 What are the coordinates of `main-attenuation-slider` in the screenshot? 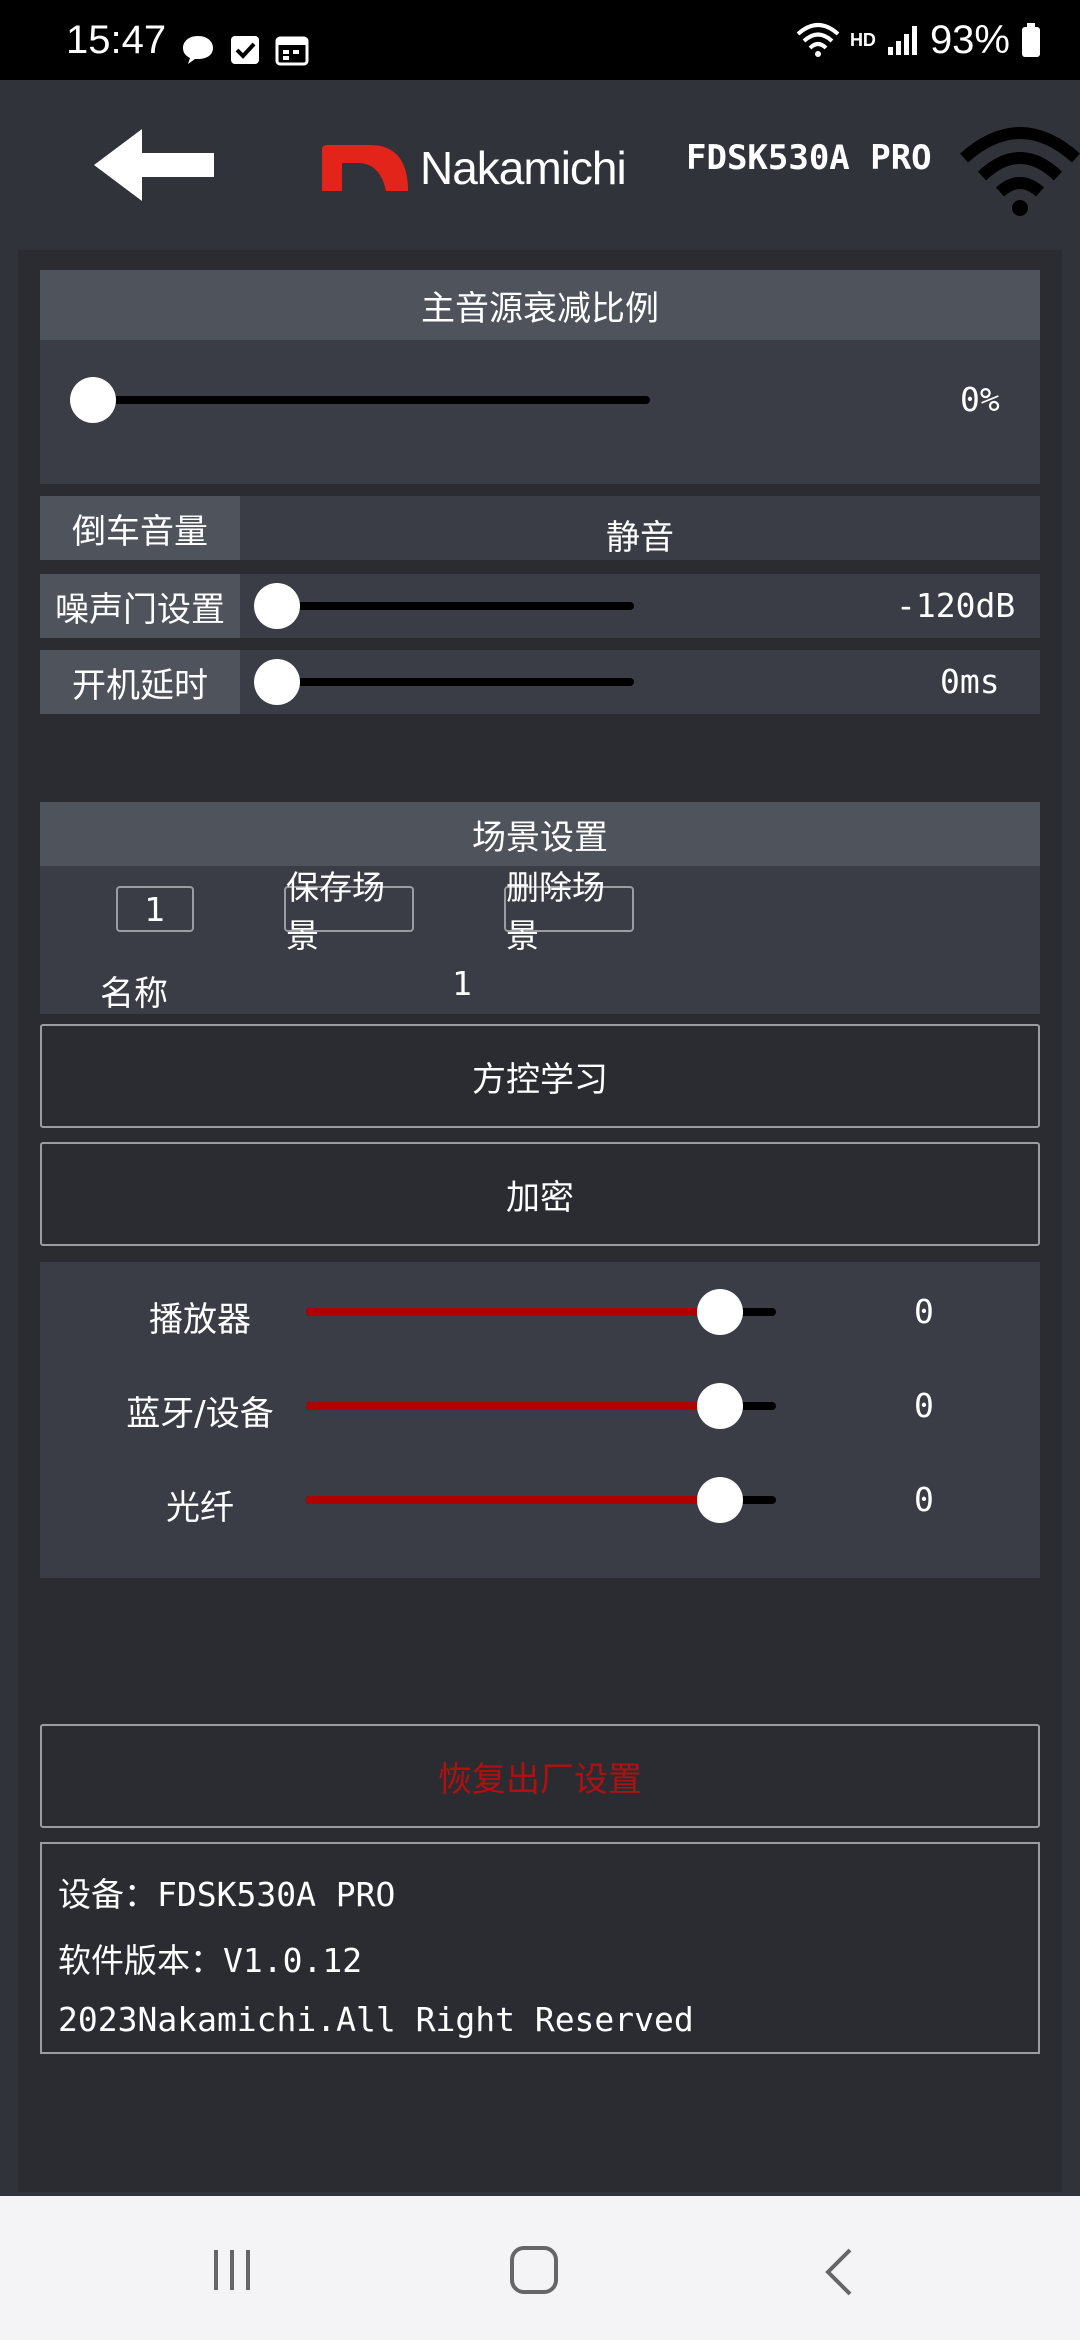 It's located at (370, 400).